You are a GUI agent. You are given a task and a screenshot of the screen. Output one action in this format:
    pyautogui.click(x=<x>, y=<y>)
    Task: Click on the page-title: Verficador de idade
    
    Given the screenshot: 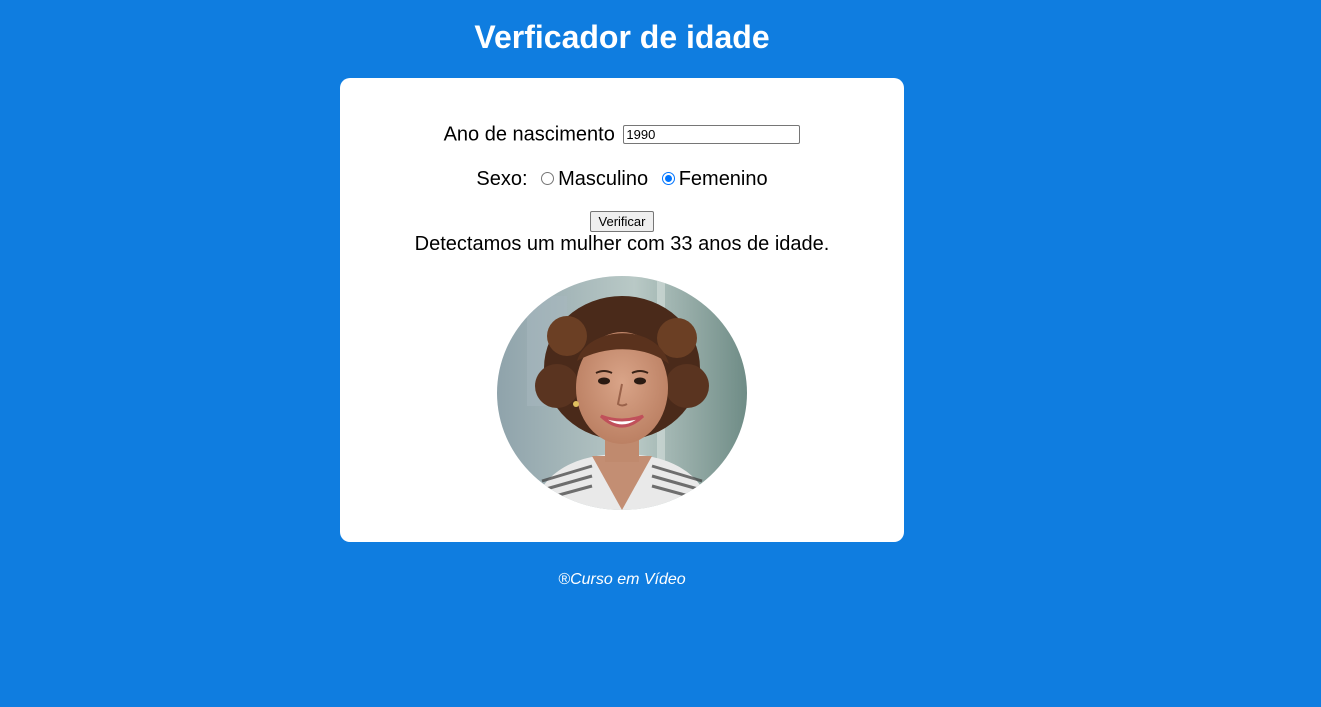 What is the action you would take?
    pyautogui.click(x=622, y=37)
    